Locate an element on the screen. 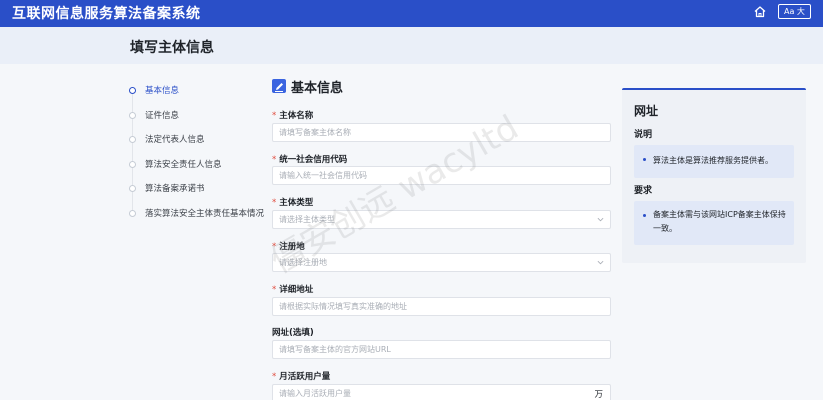 The height and width of the screenshot is (400, 823). detailed-address-field is located at coordinates (441, 306).